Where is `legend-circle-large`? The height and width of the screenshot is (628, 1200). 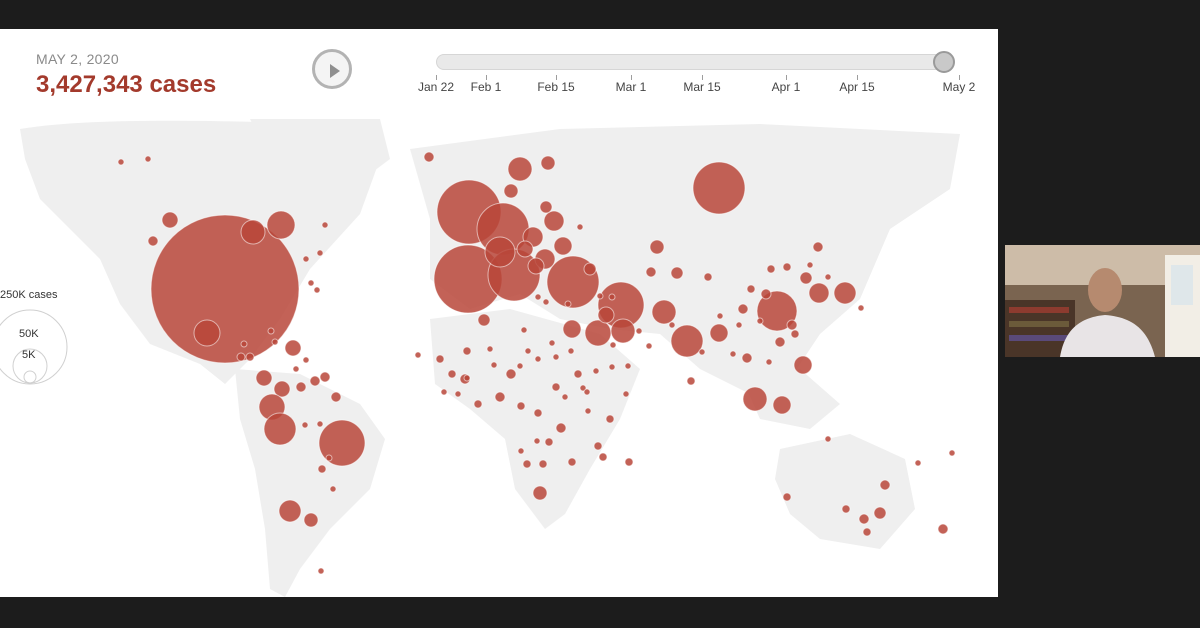 legend-circle-large is located at coordinates (34, 347).